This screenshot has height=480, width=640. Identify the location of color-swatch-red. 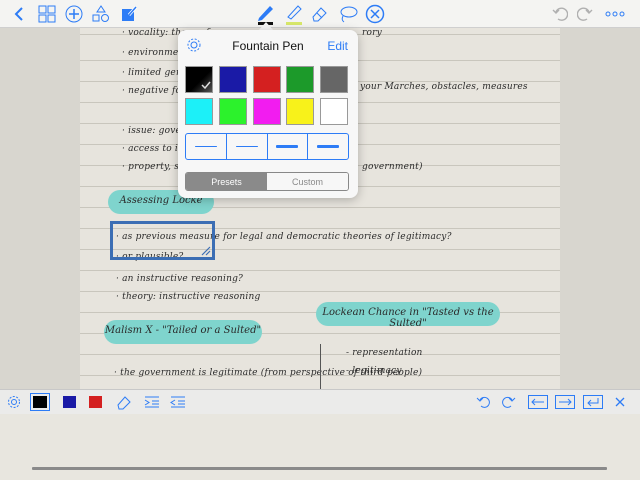
(267, 79).